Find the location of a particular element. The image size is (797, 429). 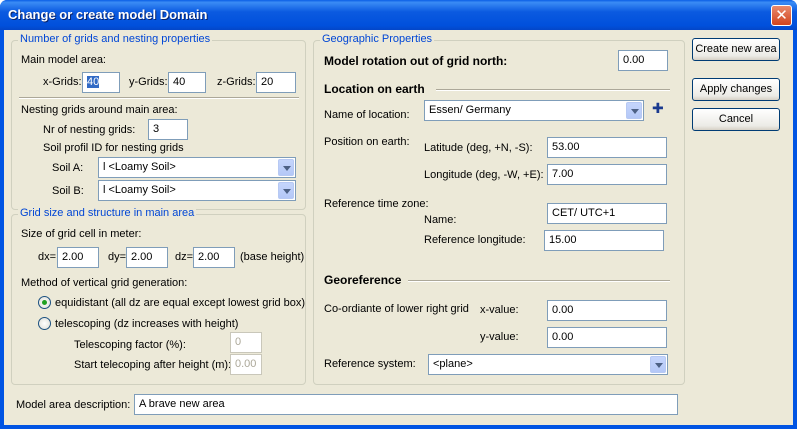

ref-system-label: Reference system: is located at coordinates (370, 364).